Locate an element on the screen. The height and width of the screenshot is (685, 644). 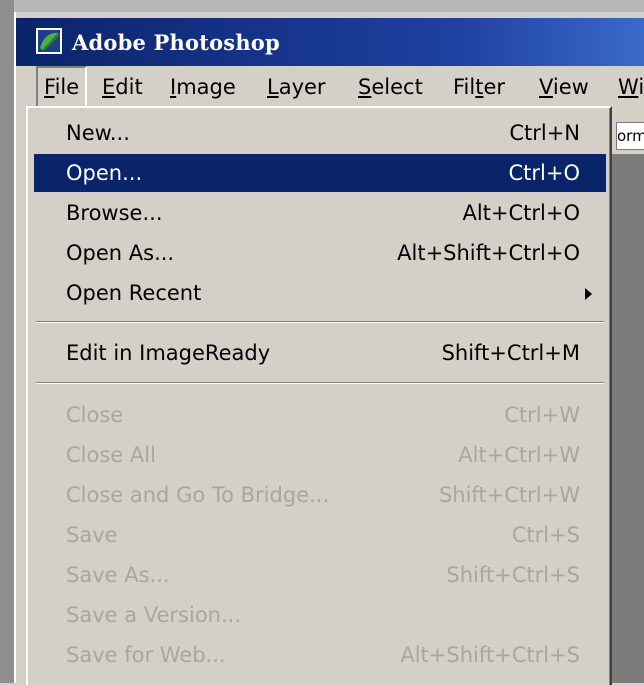
title-bar: Adobe Photoshop is located at coordinates (330, 42).